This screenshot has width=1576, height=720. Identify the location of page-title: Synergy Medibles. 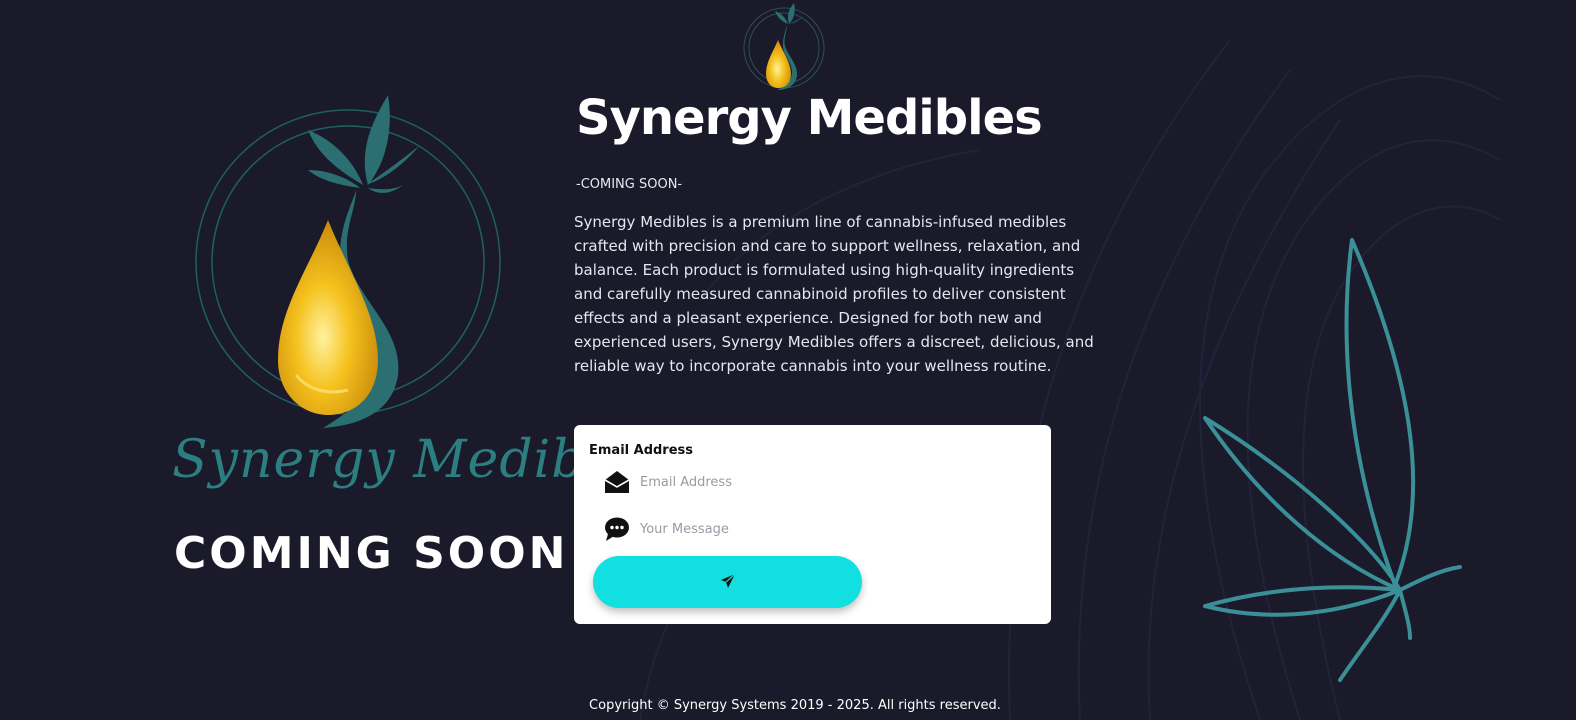
(809, 118).